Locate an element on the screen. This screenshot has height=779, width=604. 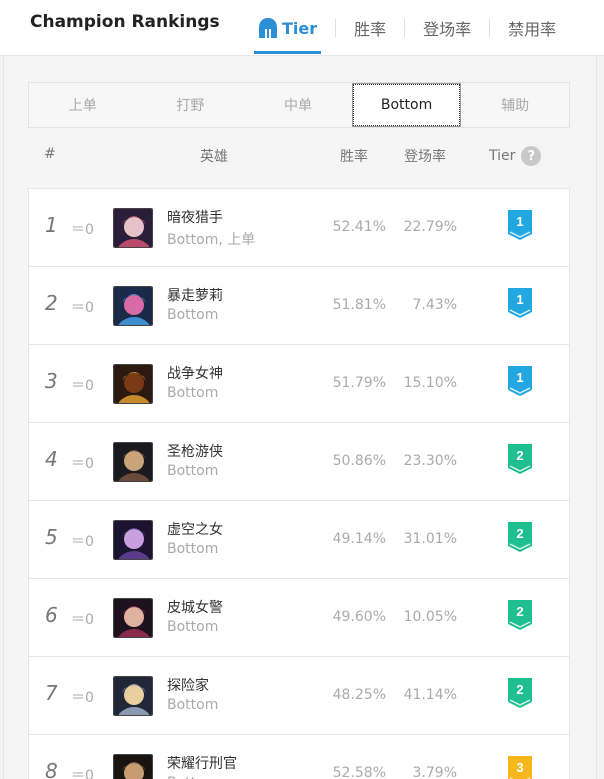
table-row: 6 ＝0 皮城女警 Bottom 49.60% 10.05% 2 is located at coordinates (299, 618).